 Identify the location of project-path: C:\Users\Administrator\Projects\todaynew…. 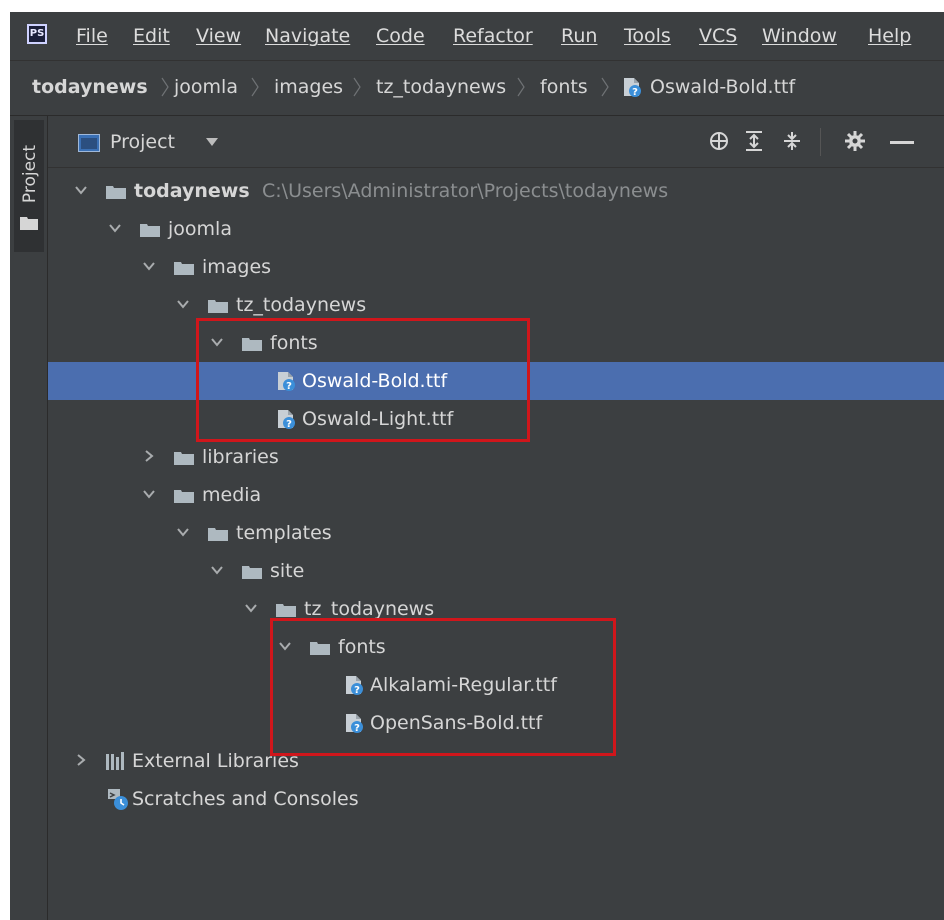
(465, 191).